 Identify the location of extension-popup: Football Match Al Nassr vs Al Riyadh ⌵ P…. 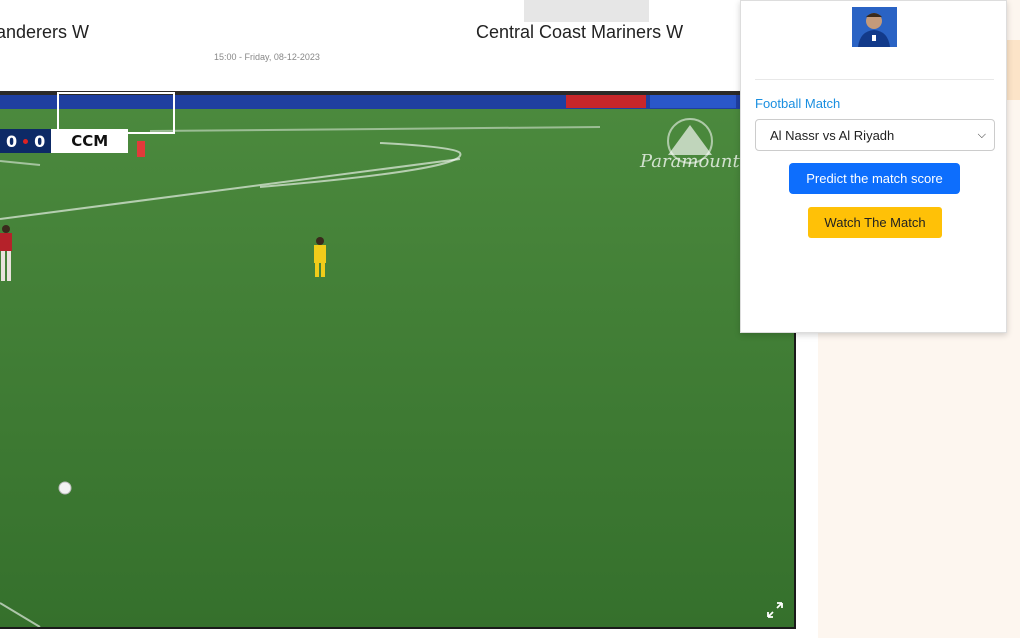
(873, 166).